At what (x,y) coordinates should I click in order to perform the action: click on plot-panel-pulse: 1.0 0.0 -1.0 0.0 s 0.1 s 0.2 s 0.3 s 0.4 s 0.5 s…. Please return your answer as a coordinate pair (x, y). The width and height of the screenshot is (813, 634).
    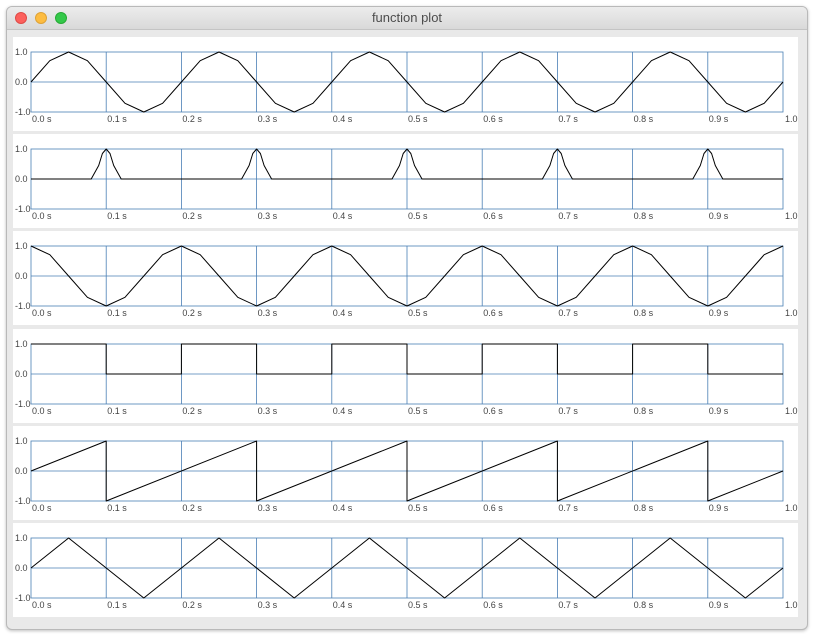
    Looking at the image, I should click on (405, 181).